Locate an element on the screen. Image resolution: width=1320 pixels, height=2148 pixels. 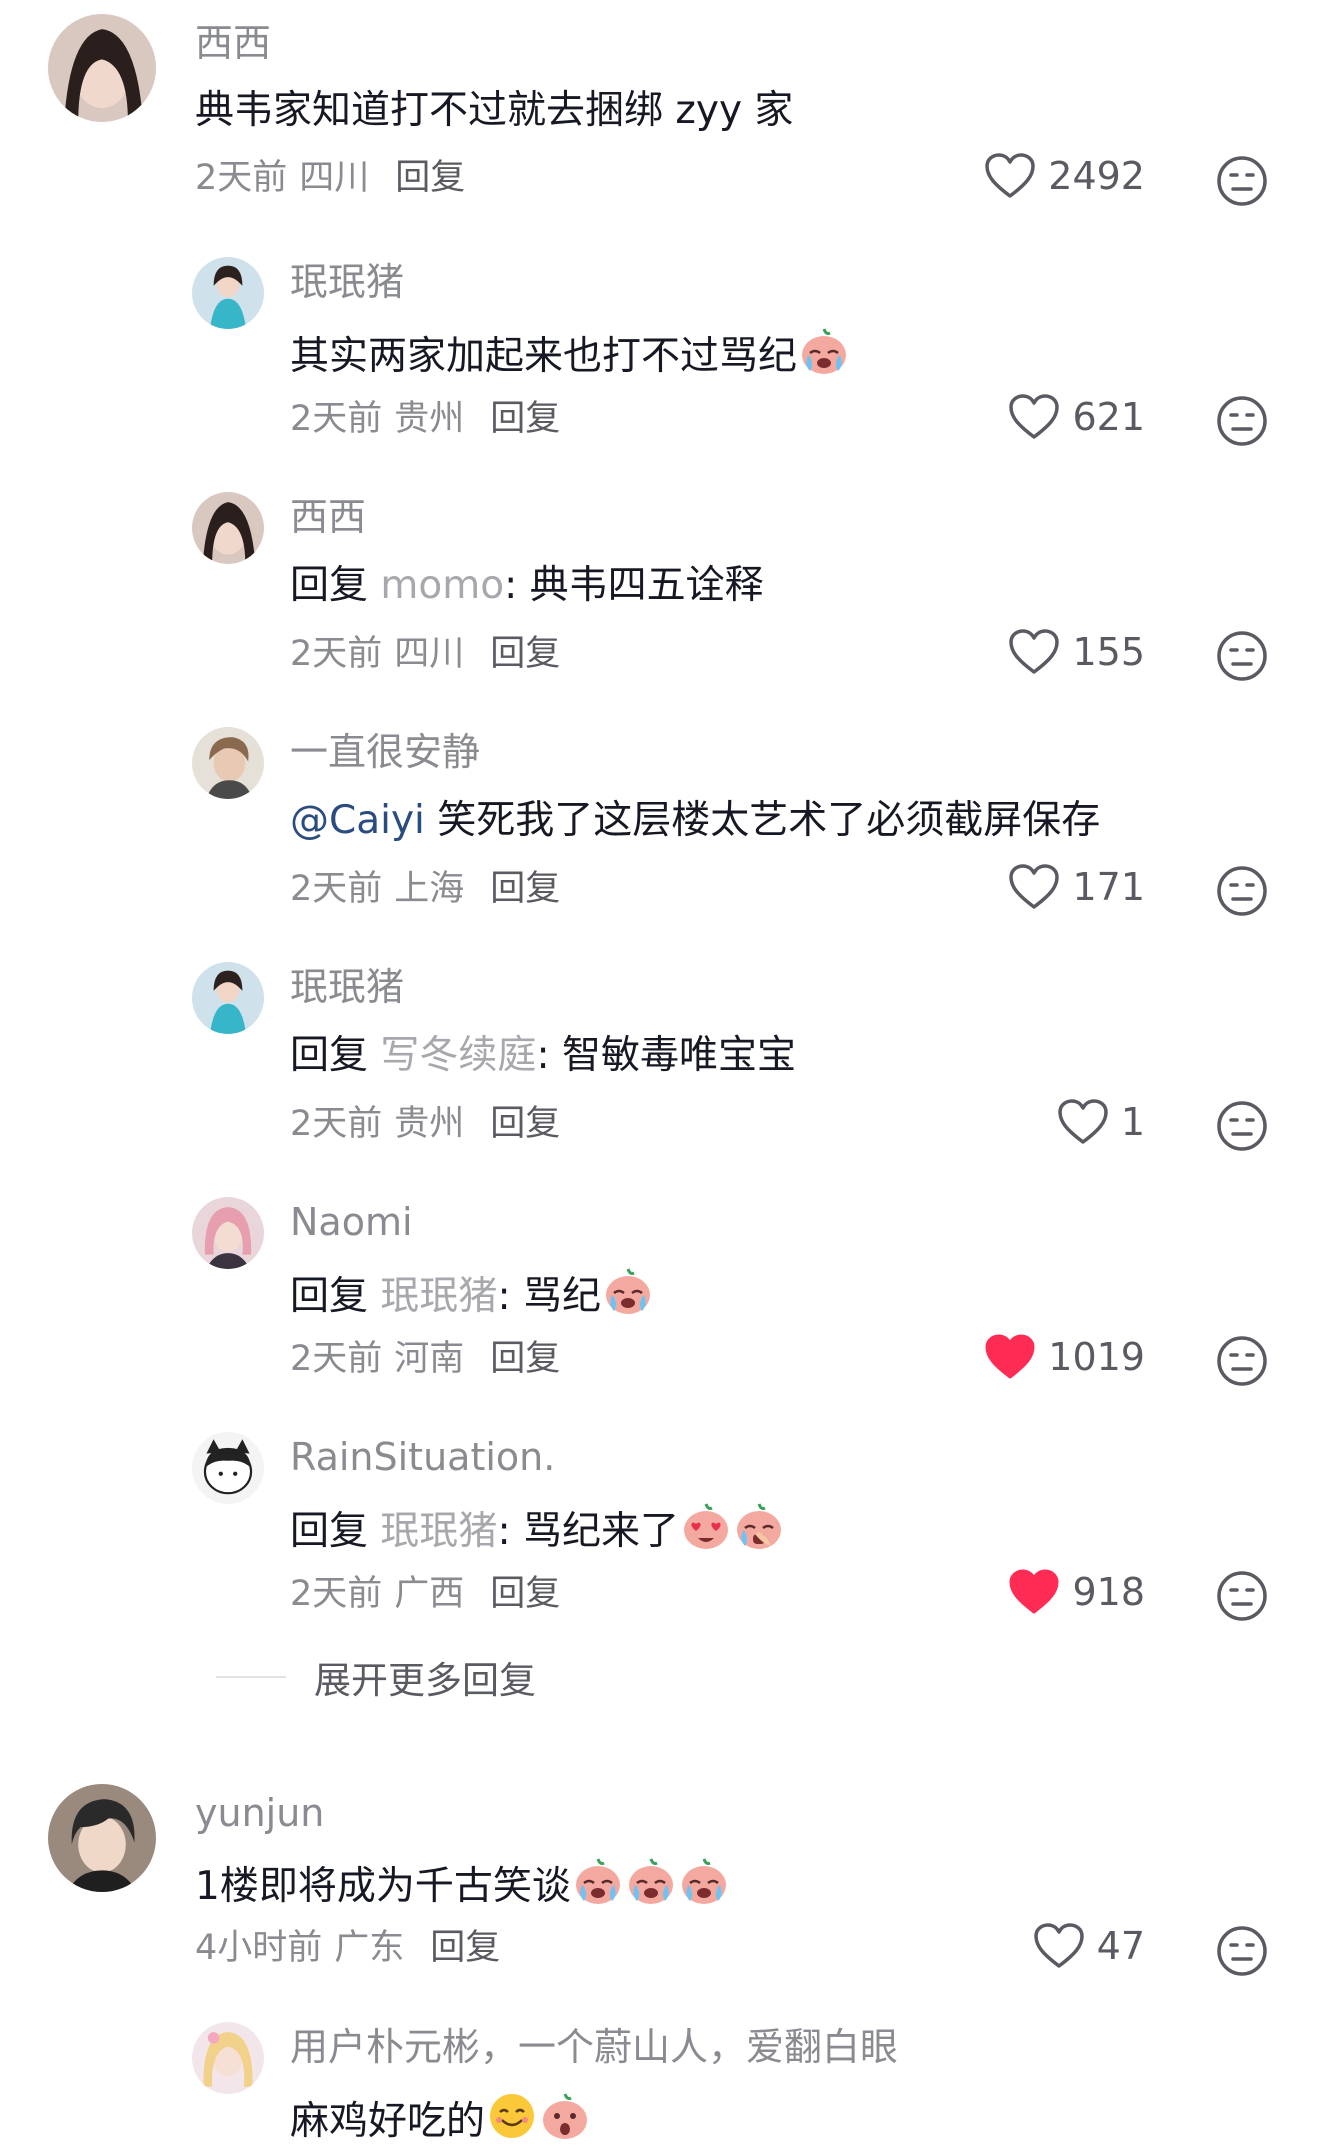
divider is located at coordinates (251, 1677).